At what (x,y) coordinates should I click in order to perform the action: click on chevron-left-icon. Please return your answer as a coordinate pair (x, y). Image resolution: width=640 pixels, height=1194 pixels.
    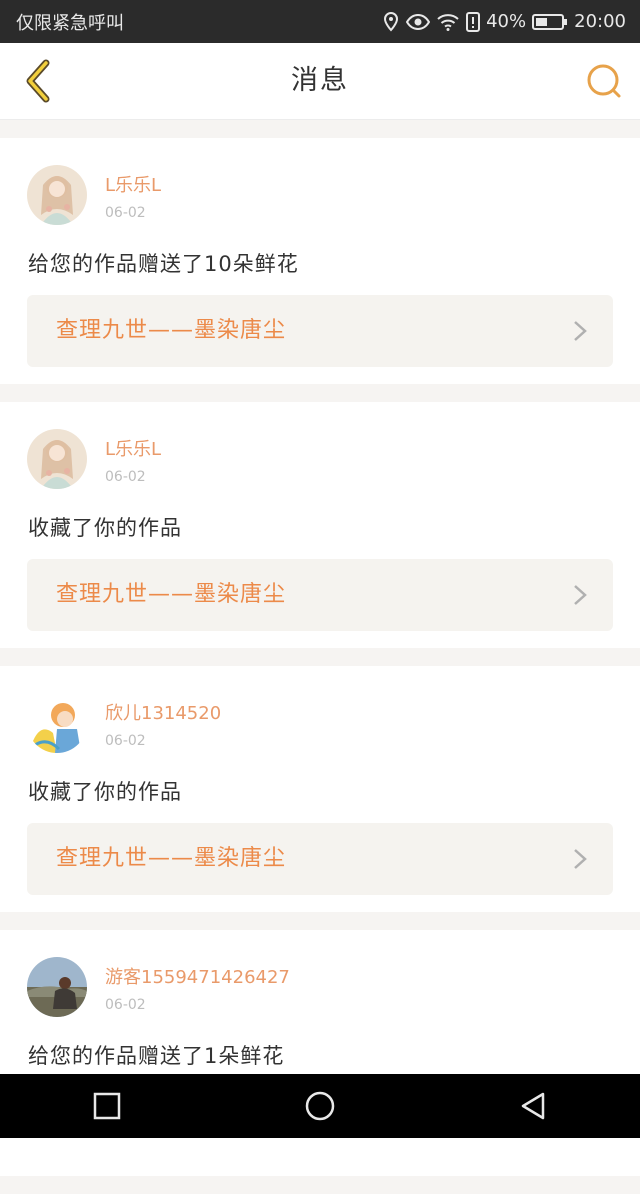
    Looking at the image, I should click on (38, 81).